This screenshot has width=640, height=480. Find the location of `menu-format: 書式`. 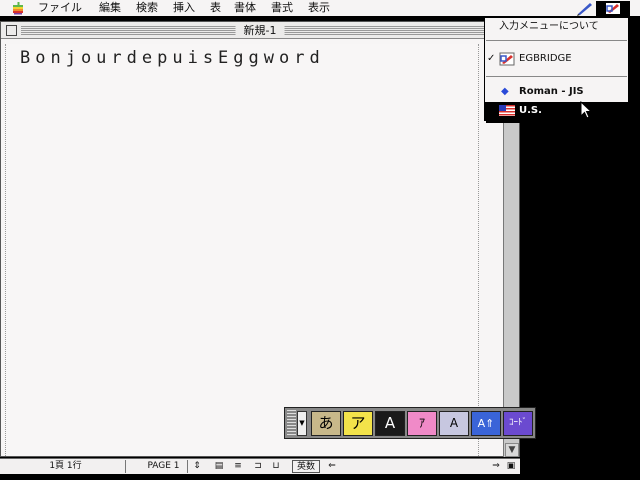

menu-format: 書式 is located at coordinates (282, 8).